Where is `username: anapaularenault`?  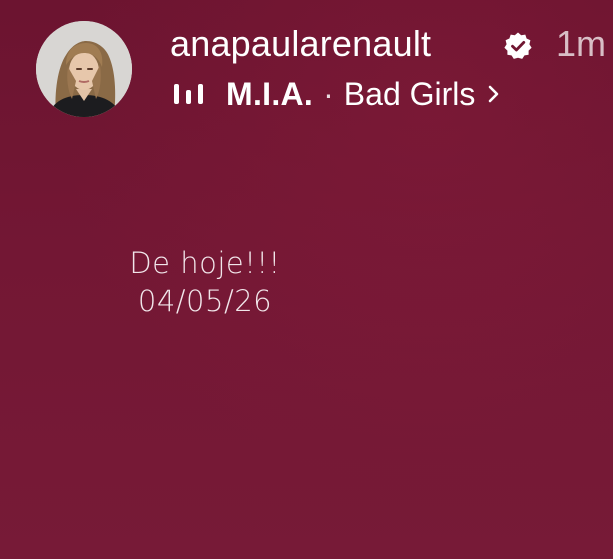 username: anapaularenault is located at coordinates (300, 44).